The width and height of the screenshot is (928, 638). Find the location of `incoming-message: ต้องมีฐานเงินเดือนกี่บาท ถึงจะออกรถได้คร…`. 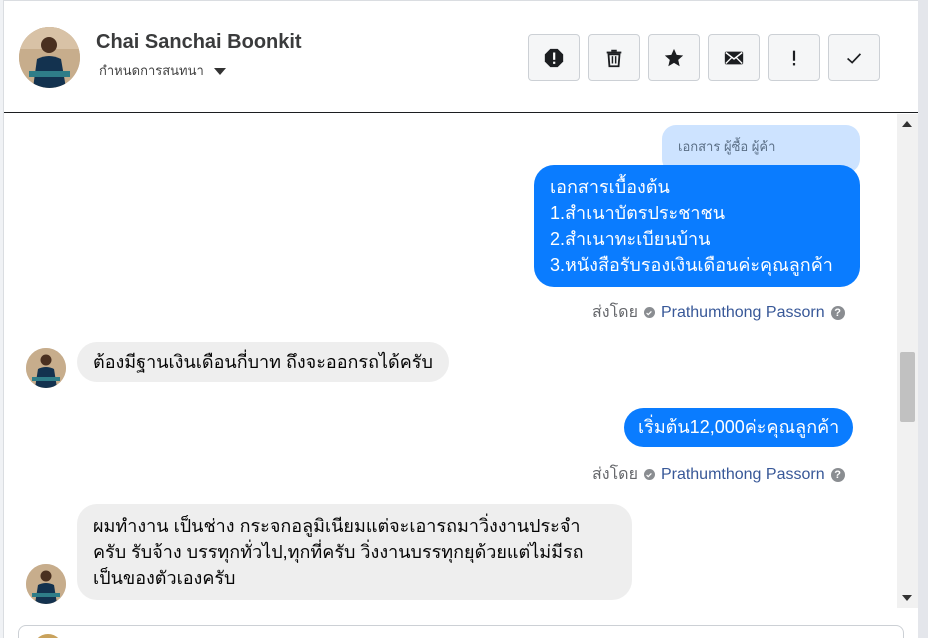

incoming-message: ต้องมีฐานเงินเดือนกี่บาท ถึงจะออกรถได้คร… is located at coordinates (263, 362).